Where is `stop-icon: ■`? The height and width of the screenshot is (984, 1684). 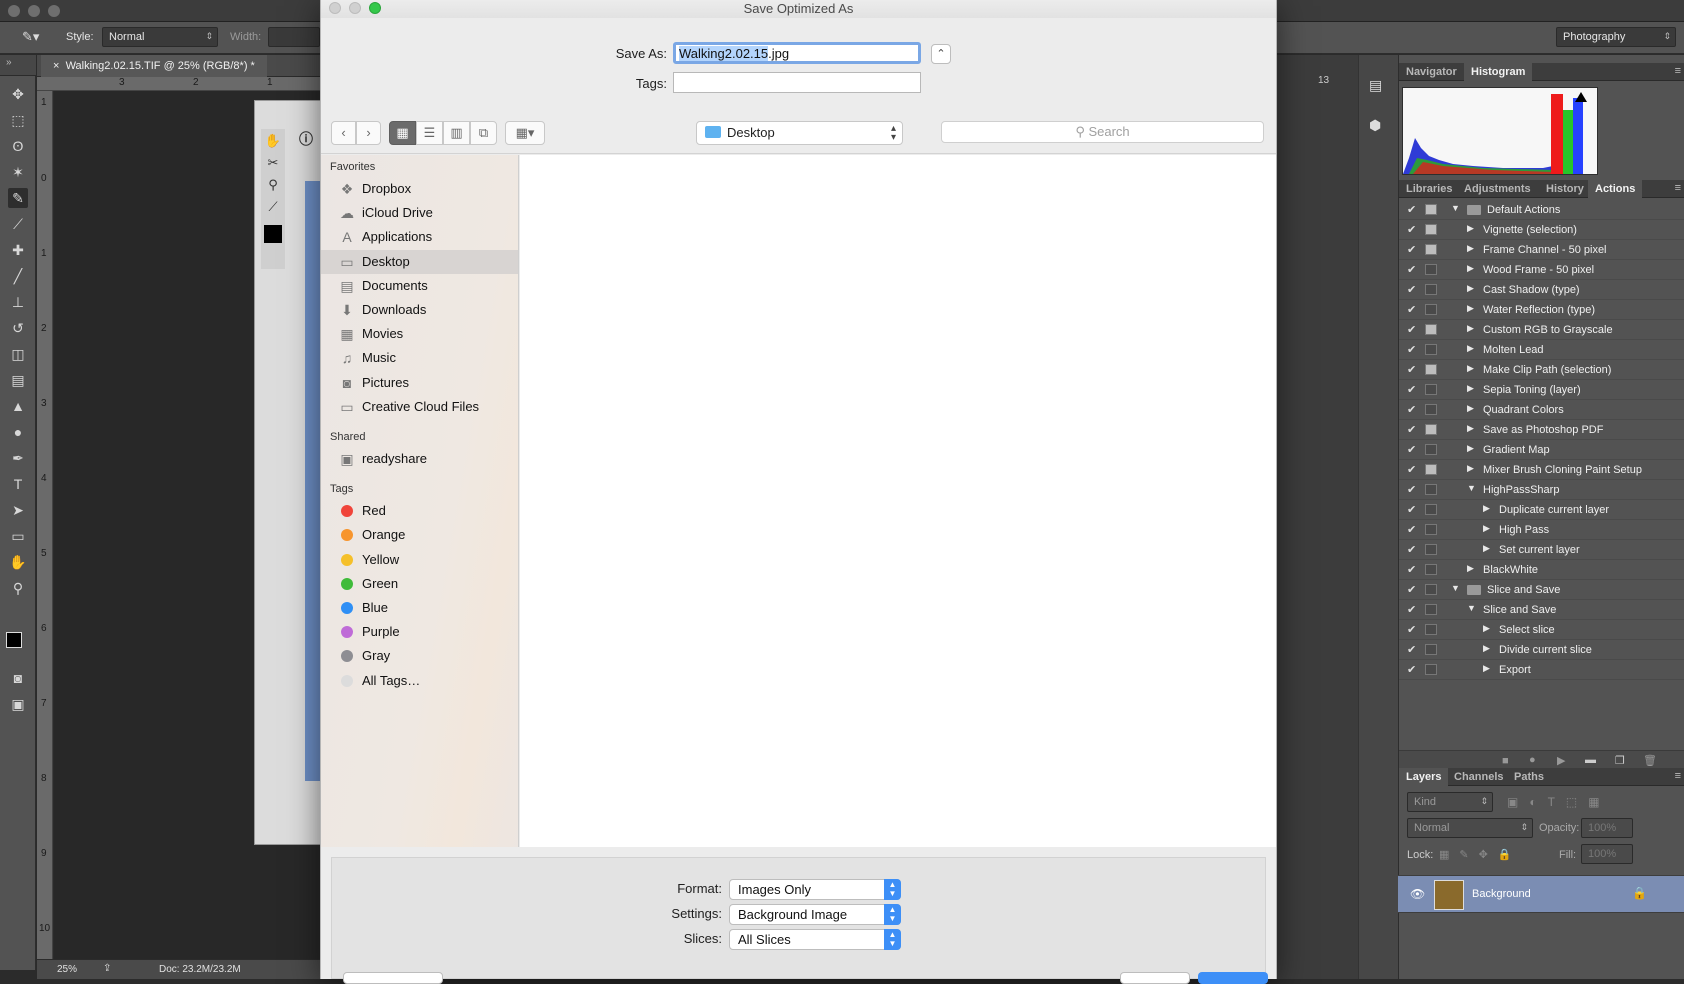 stop-icon: ■ is located at coordinates (1505, 761).